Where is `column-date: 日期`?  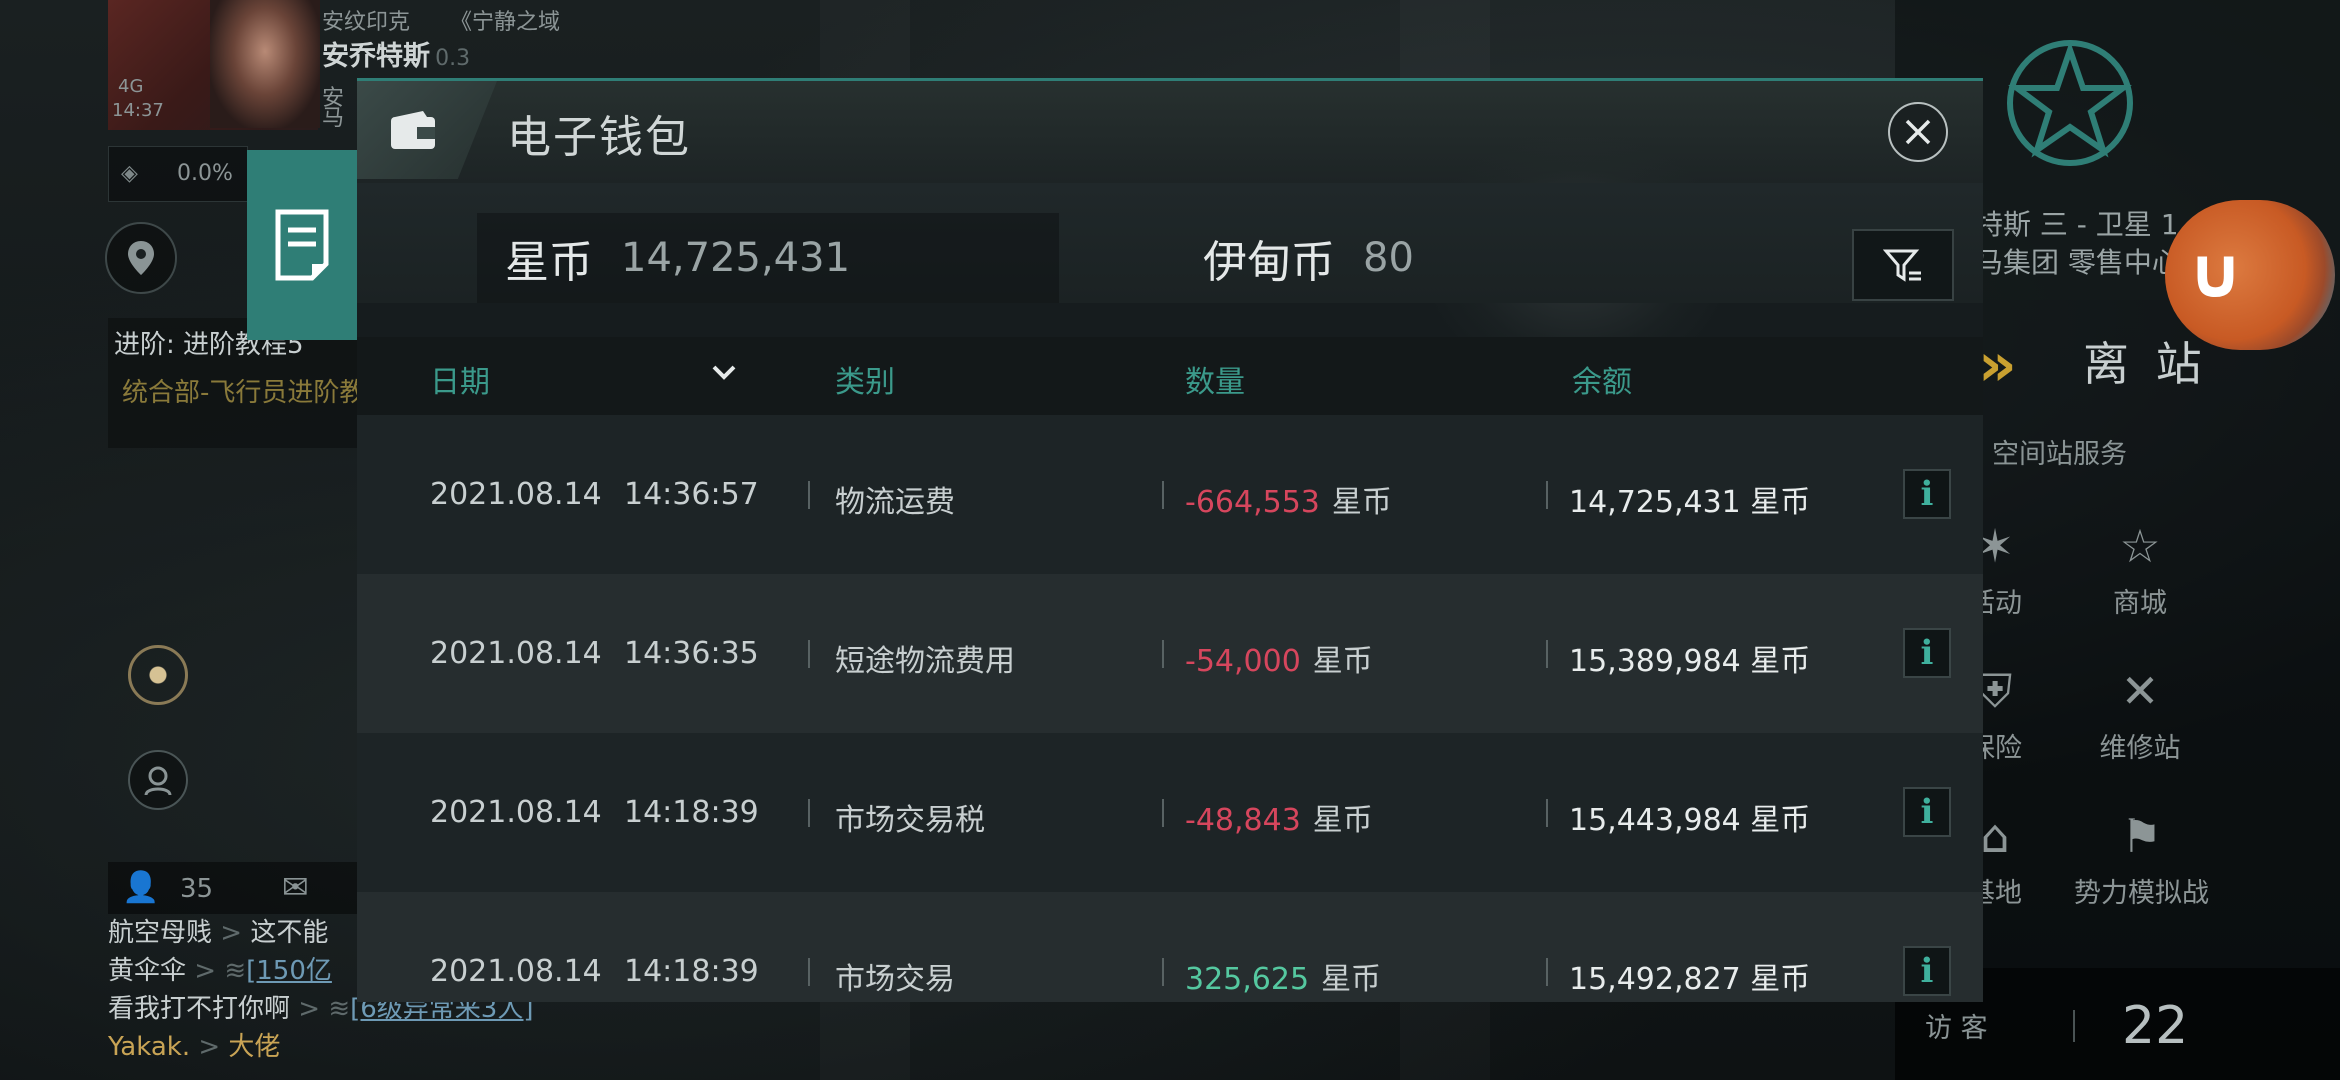 column-date: 日期 is located at coordinates (460, 379).